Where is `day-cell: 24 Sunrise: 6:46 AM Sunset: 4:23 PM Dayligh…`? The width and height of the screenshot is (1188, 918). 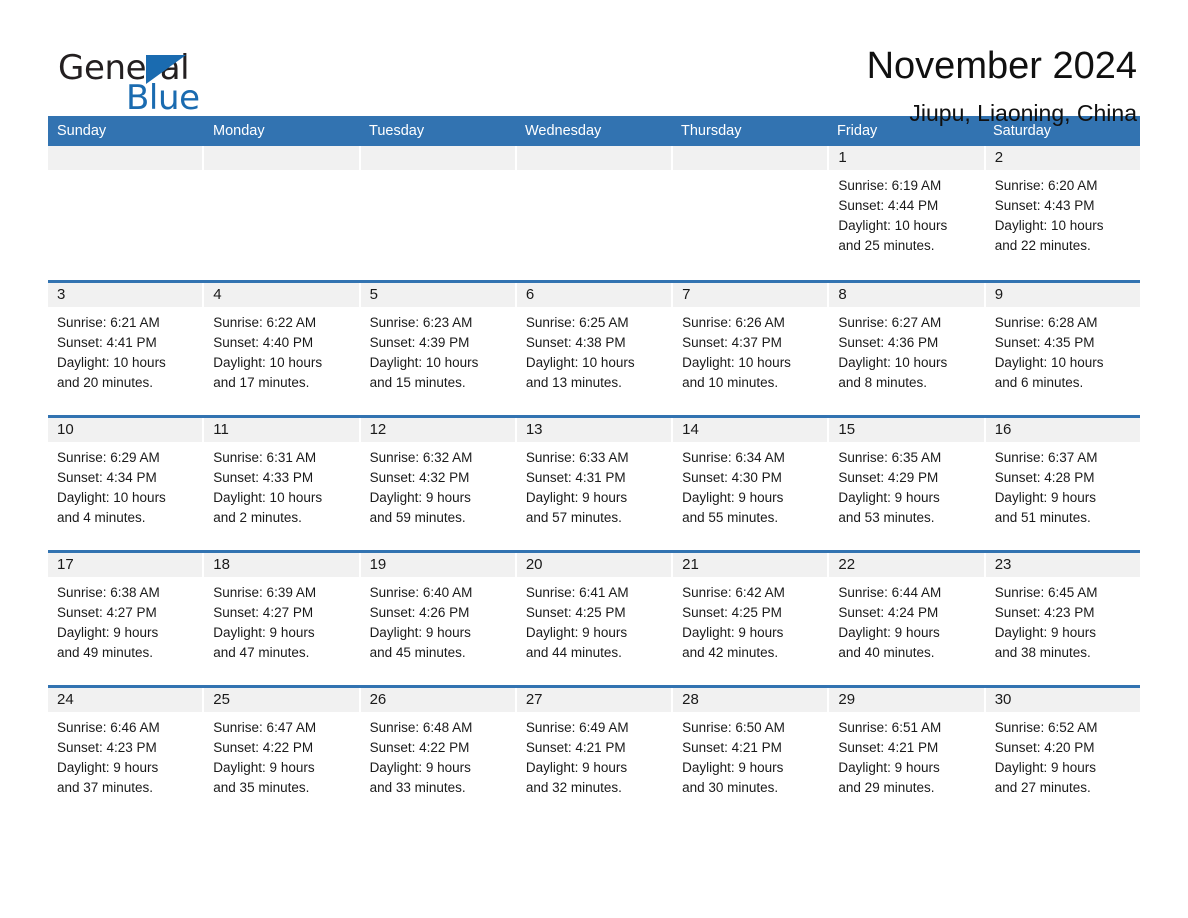 day-cell: 24 Sunrise: 6:46 AM Sunset: 4:23 PM Dayligh… is located at coordinates (126, 754).